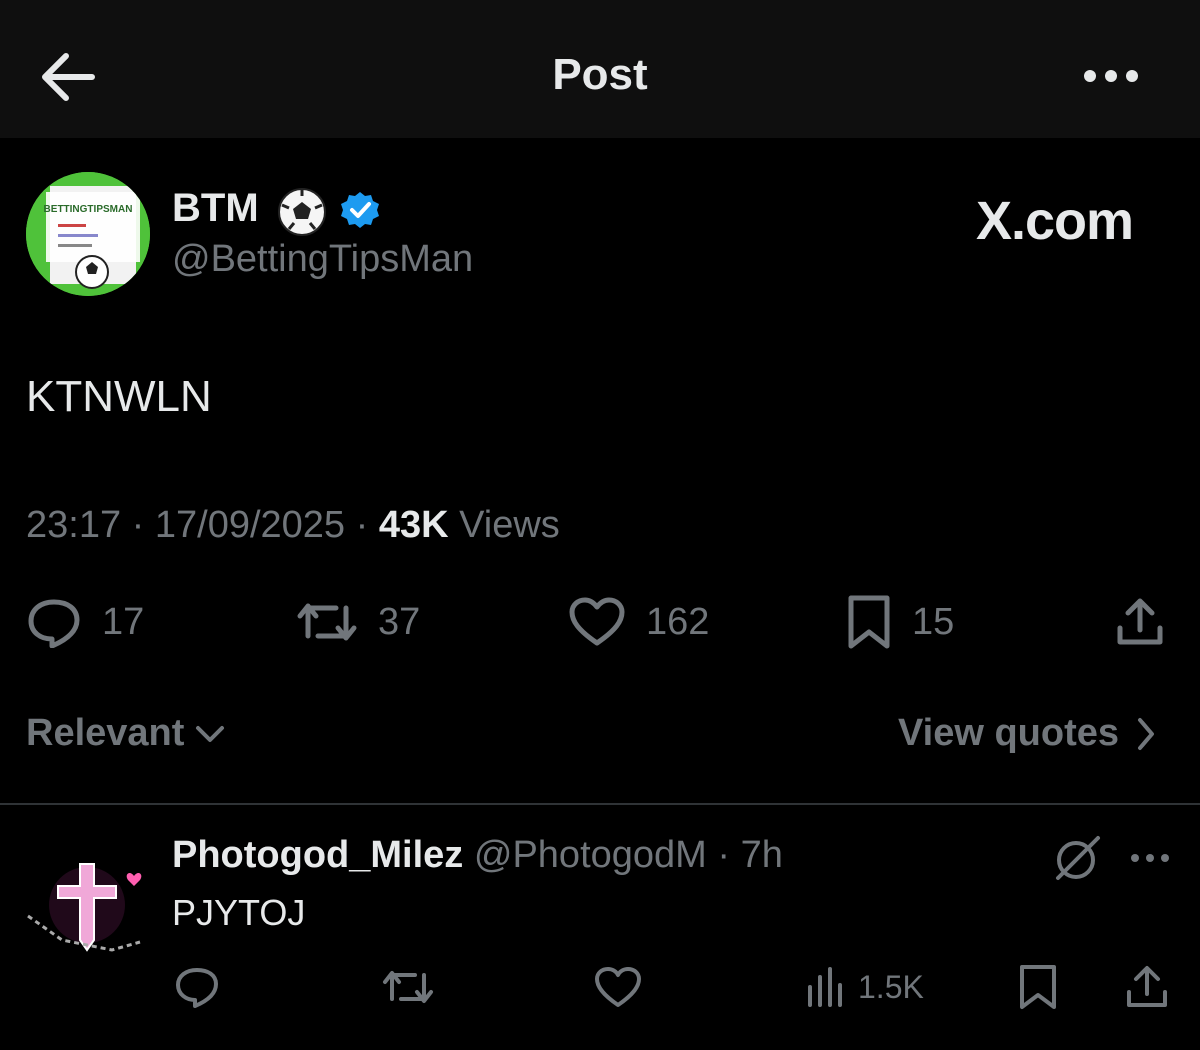 The image size is (1200, 1050). I want to click on reply-button: 17, so click(85, 622).